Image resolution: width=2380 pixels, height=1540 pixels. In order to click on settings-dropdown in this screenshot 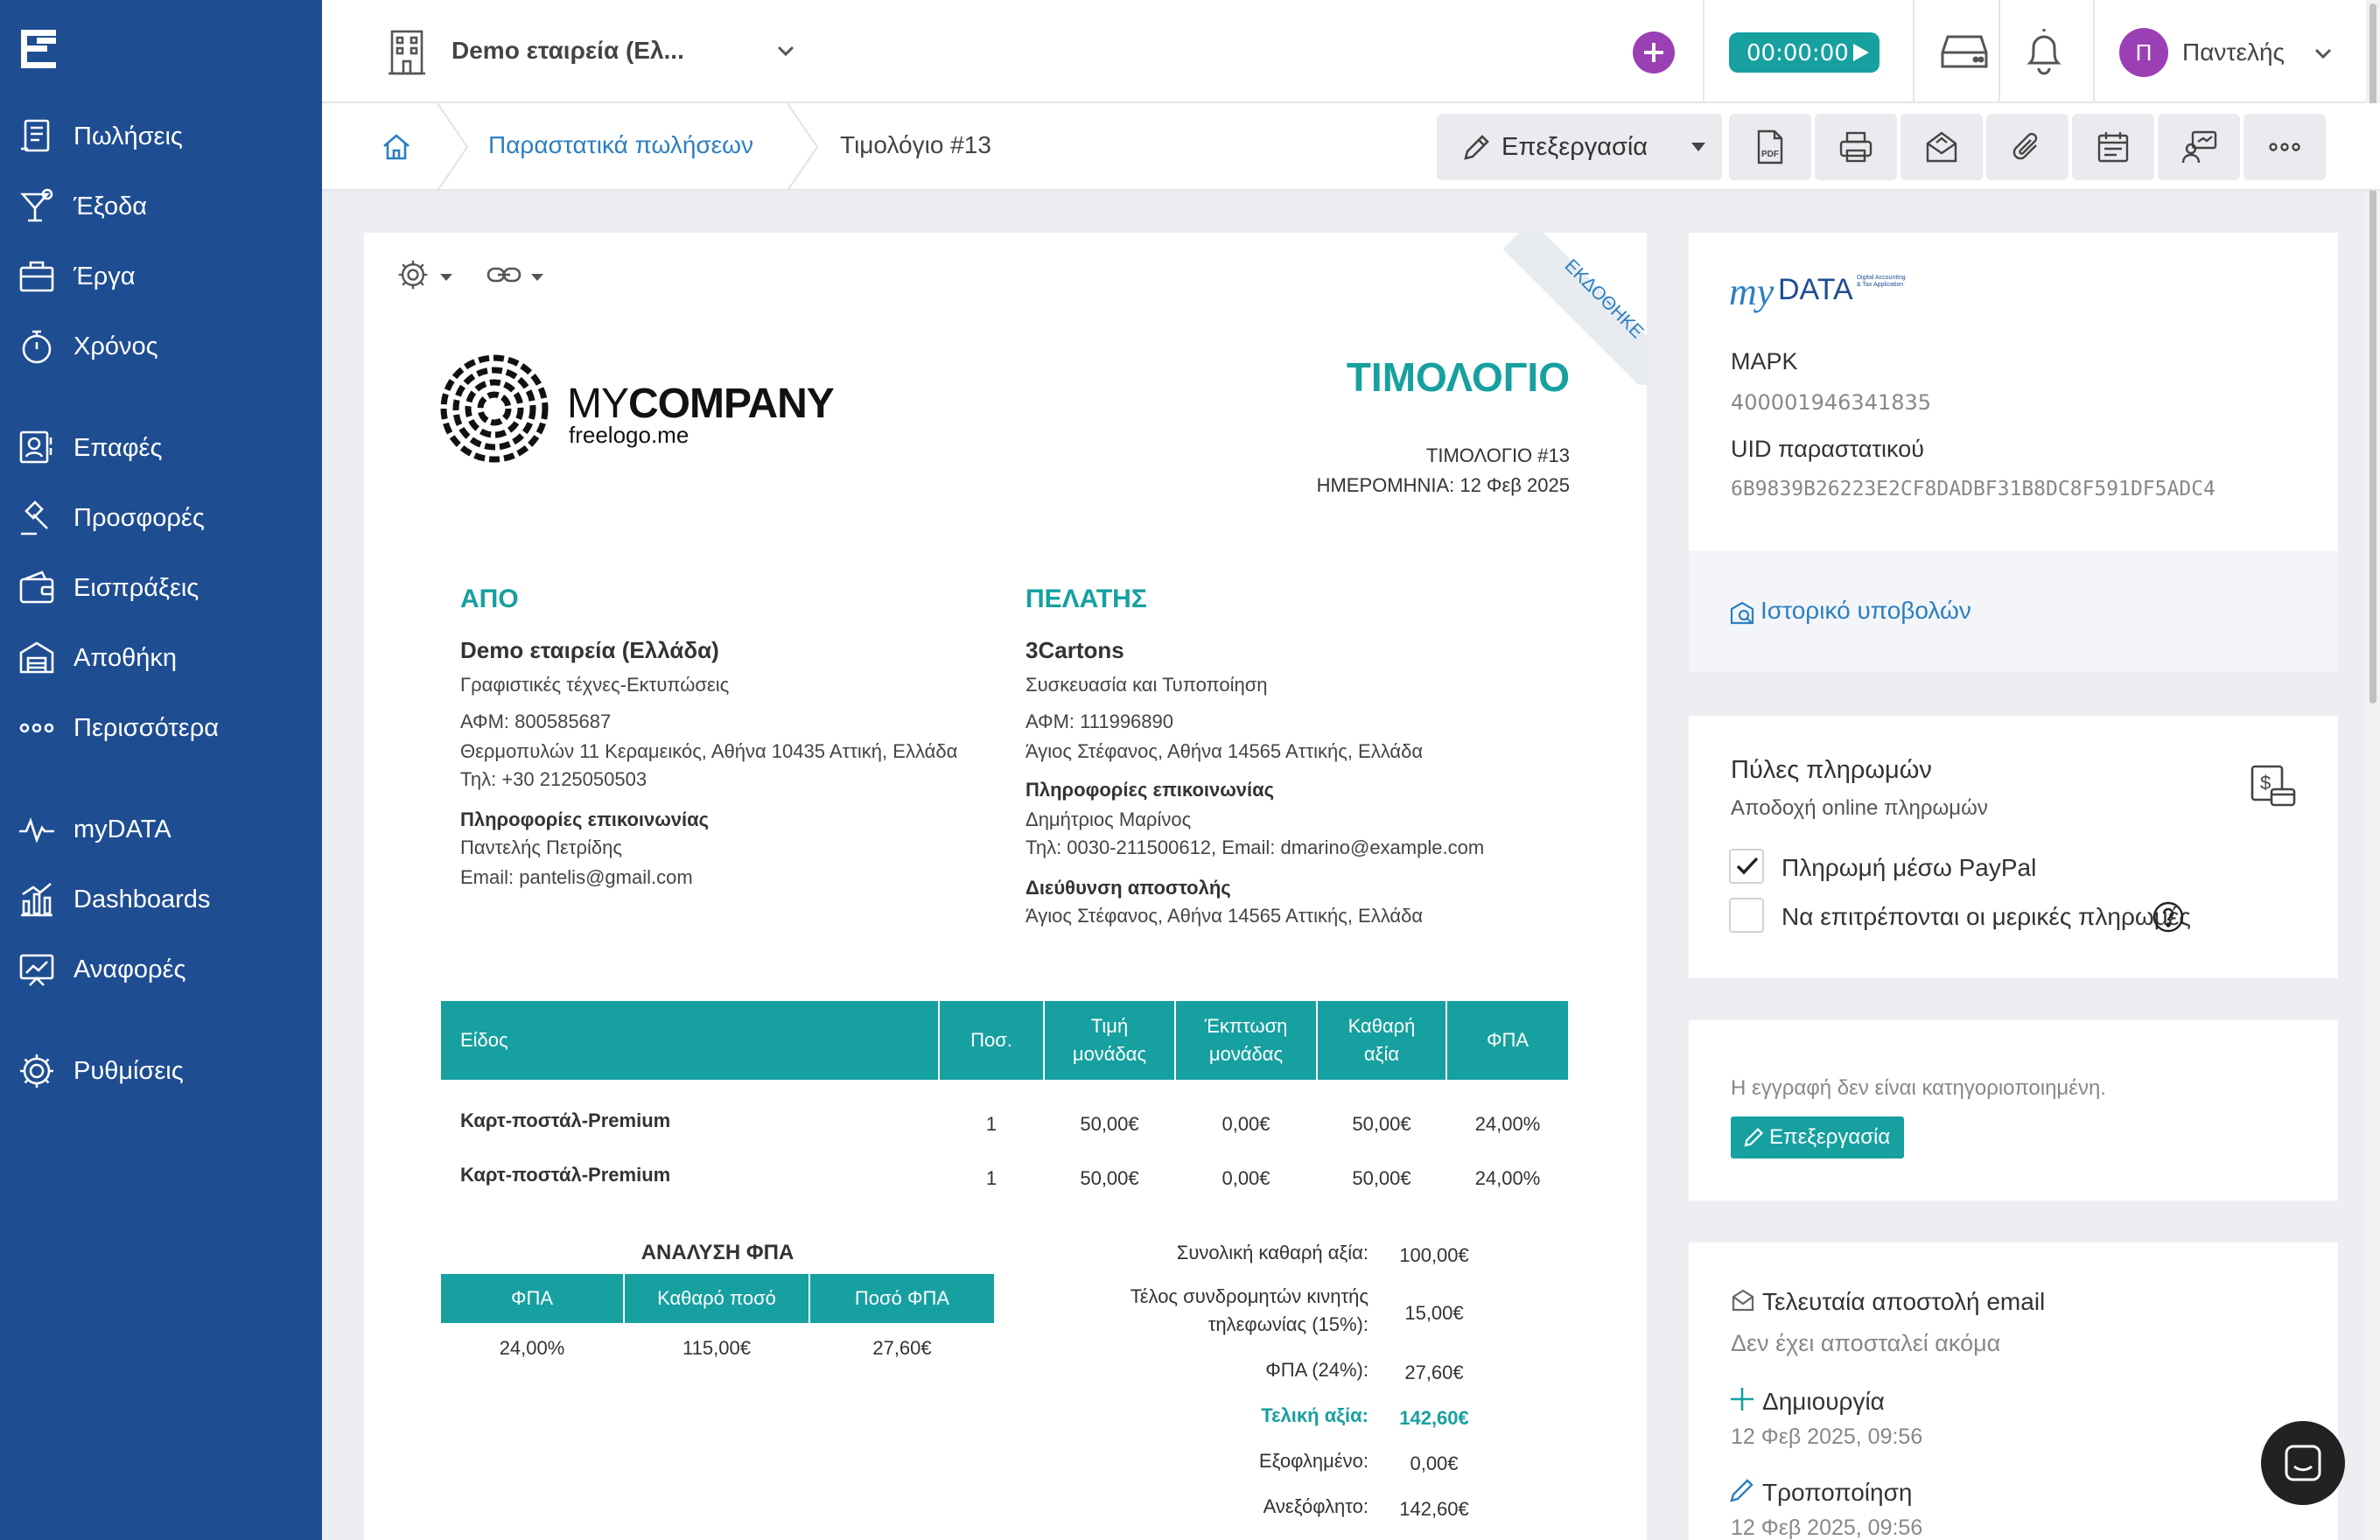, I will do `click(427, 274)`.